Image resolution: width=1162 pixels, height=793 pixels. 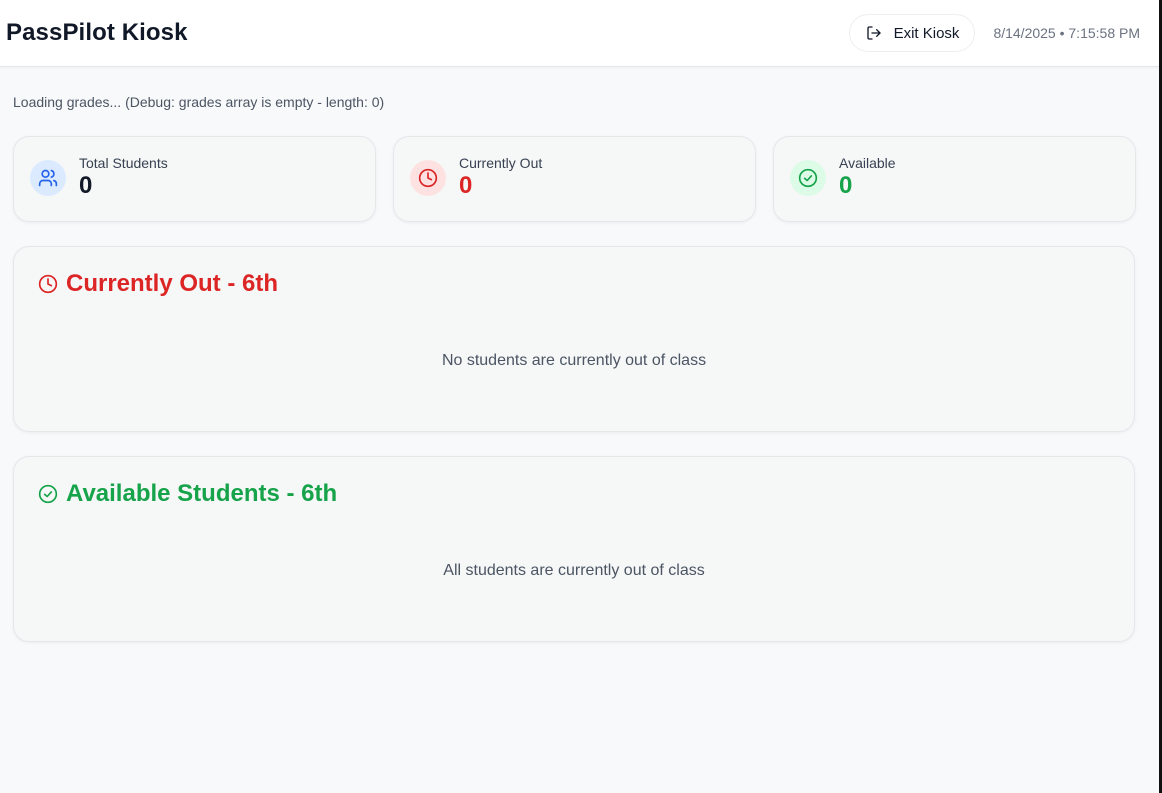 What do you see at coordinates (501, 163) in the screenshot?
I see `stat-label: Currently Out` at bounding box center [501, 163].